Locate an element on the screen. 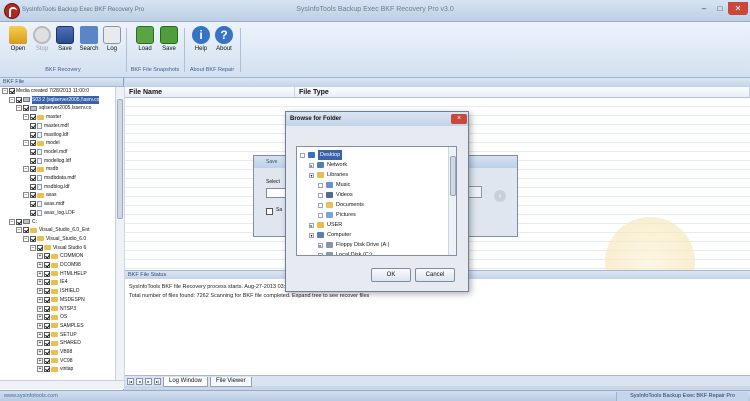 The height and width of the screenshot is (401, 750). folder-tree-item: ▸ Local Disk (C:) is located at coordinates (345, 252).